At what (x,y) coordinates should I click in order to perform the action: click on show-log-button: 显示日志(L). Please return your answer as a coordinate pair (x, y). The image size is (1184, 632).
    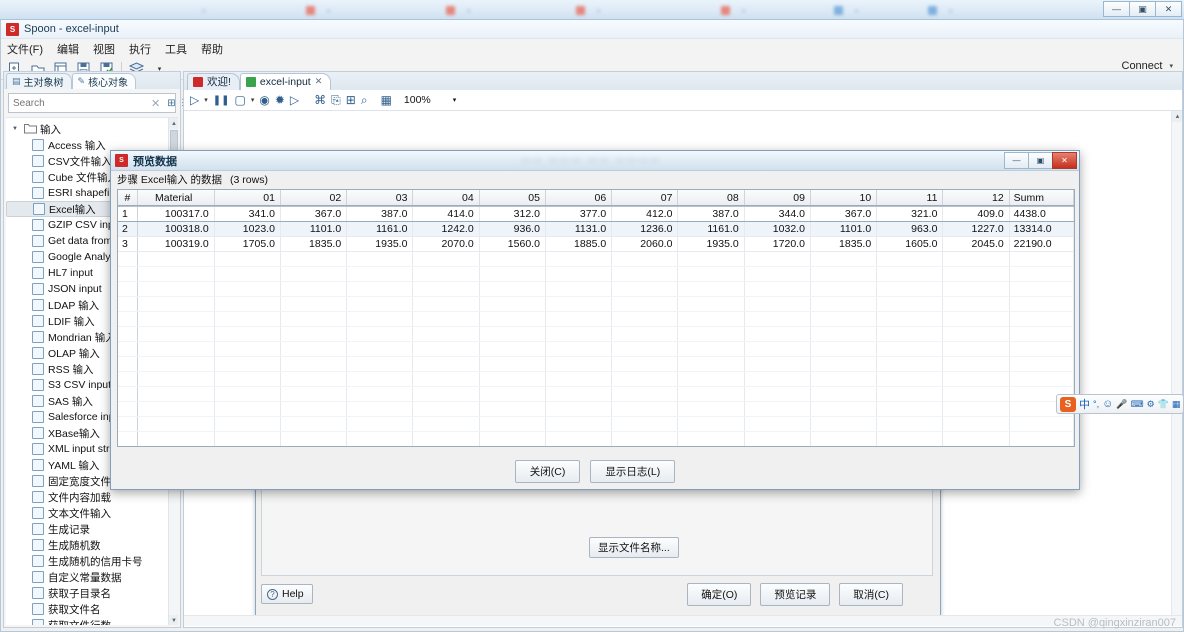
    Looking at the image, I should click on (633, 471).